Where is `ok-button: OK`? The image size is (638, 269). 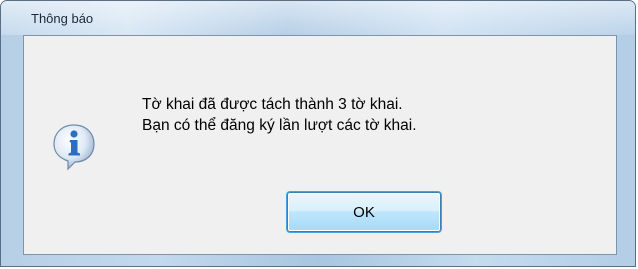 ok-button: OK is located at coordinates (364, 212).